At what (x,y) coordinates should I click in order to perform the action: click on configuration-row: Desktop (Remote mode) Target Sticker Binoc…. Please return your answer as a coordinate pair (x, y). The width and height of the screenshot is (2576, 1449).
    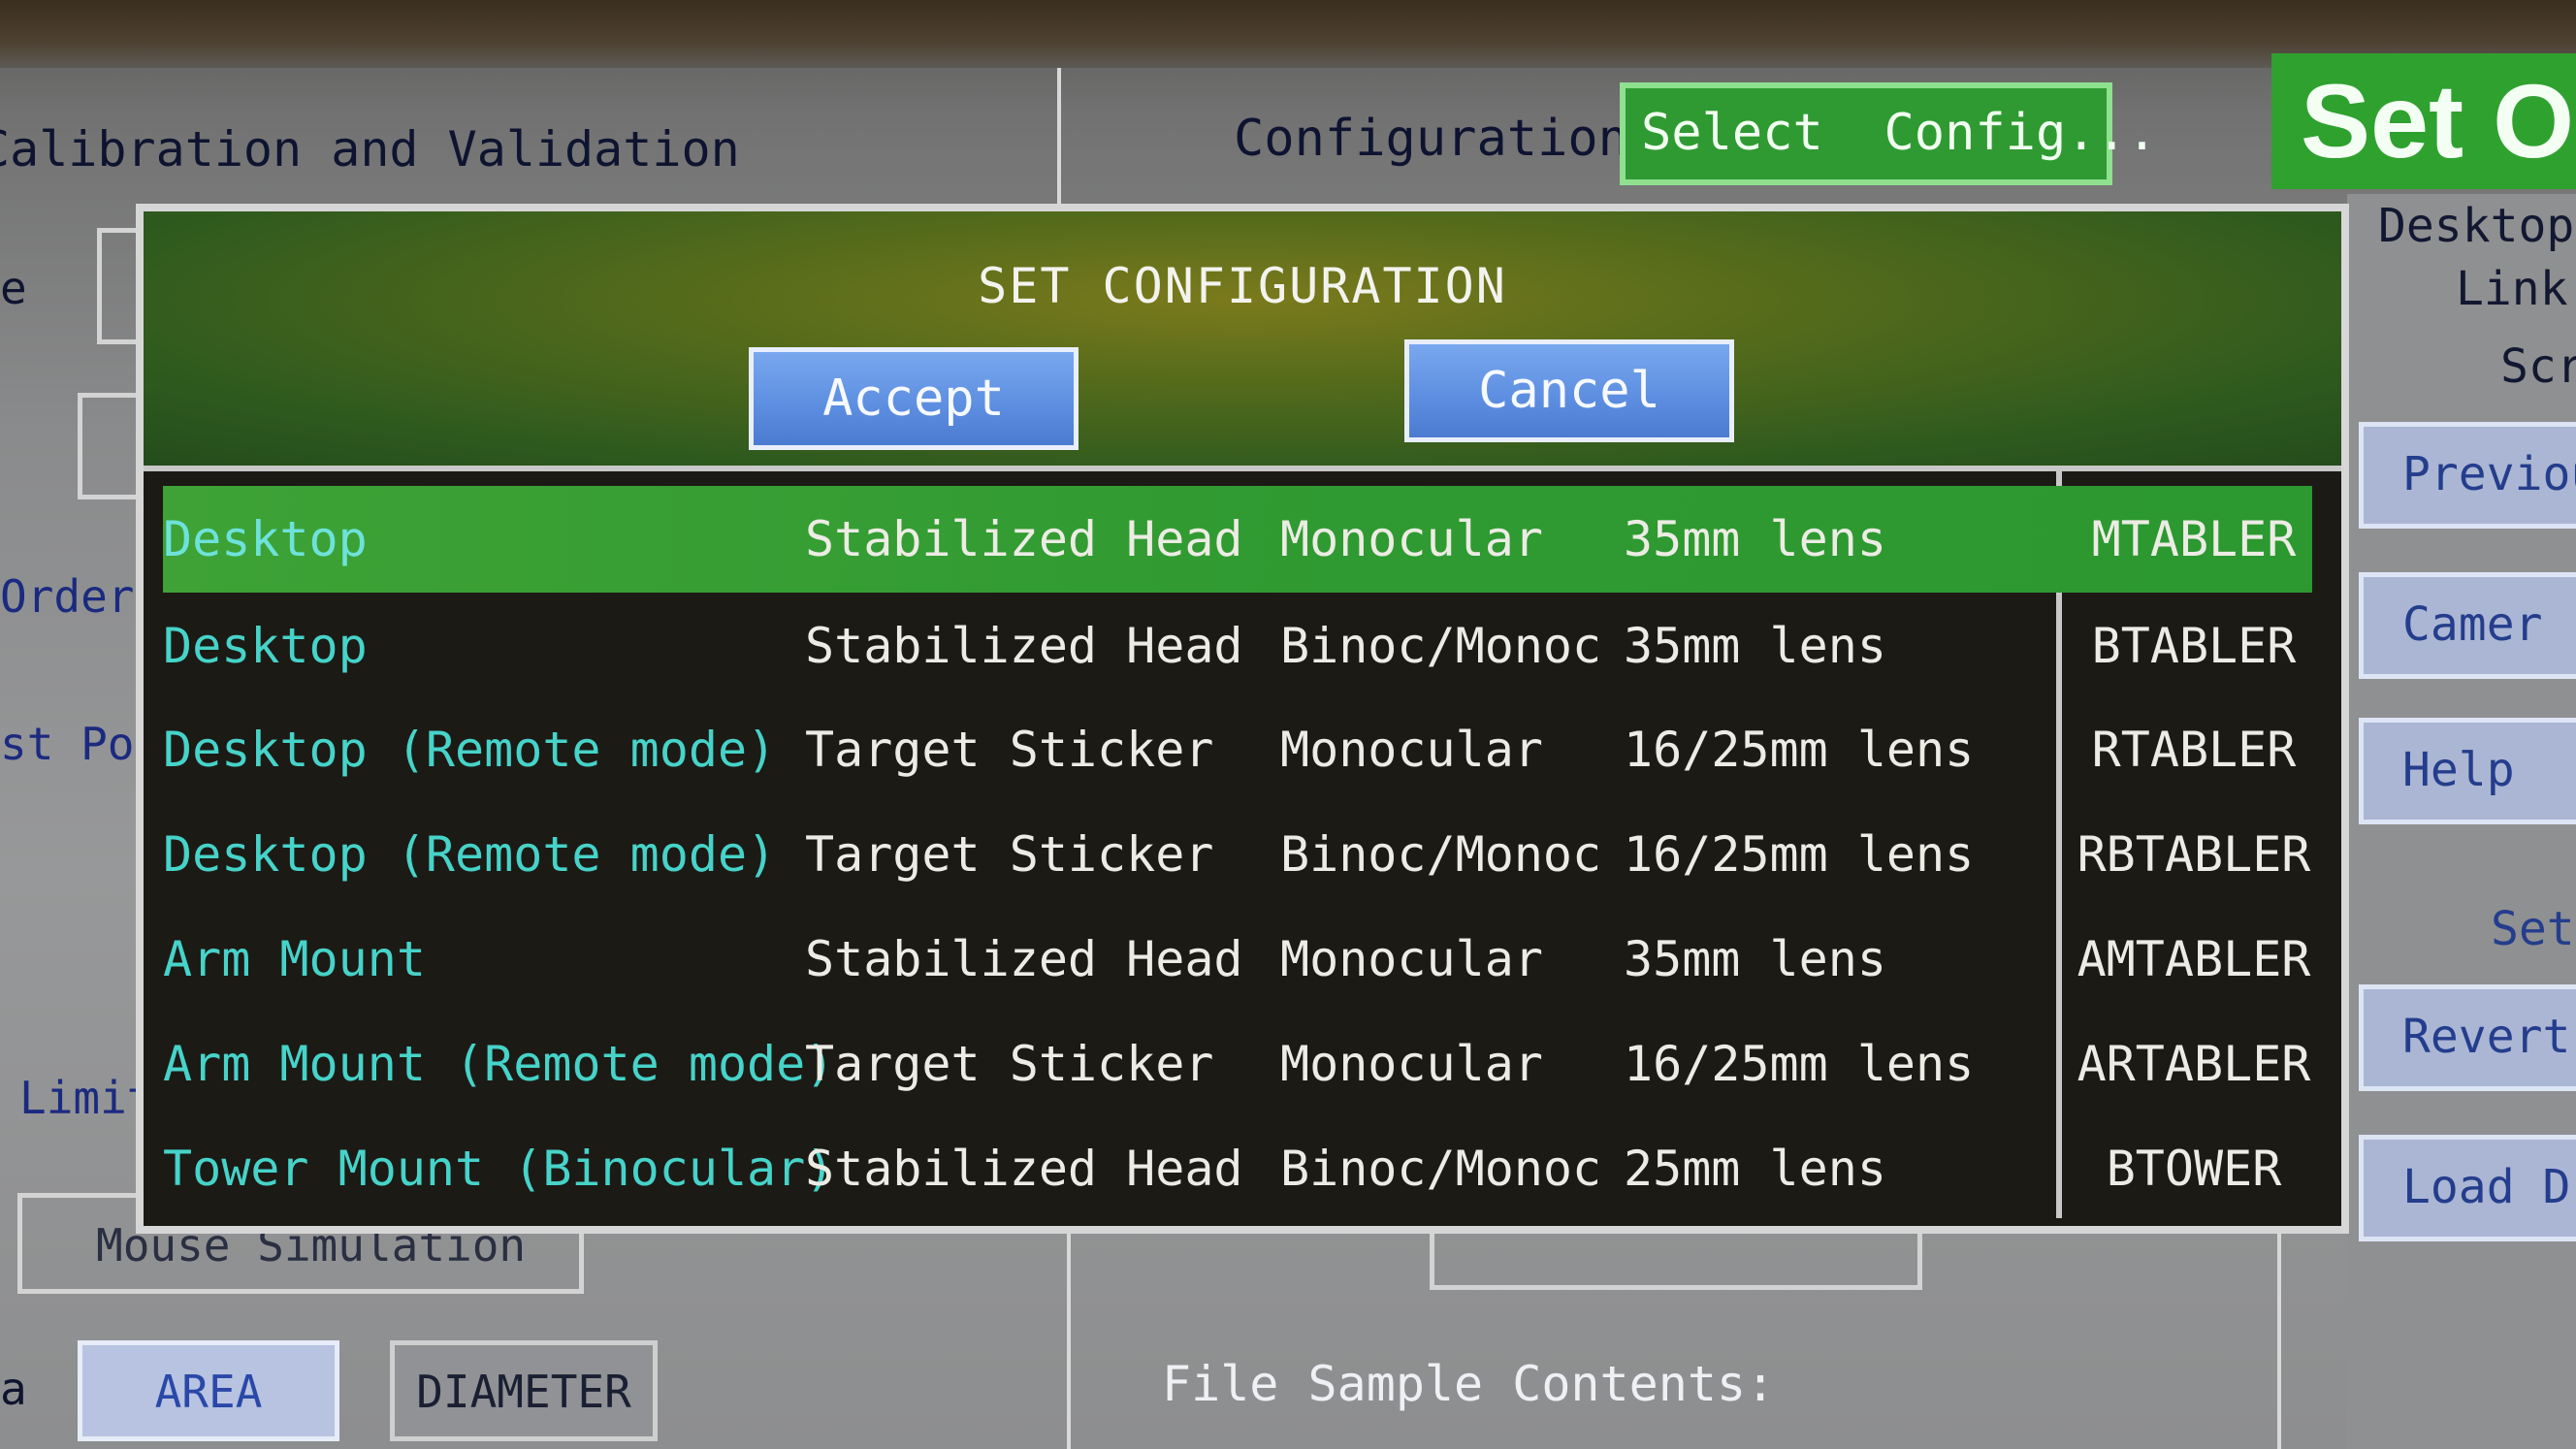
    Looking at the image, I should click on (1237, 854).